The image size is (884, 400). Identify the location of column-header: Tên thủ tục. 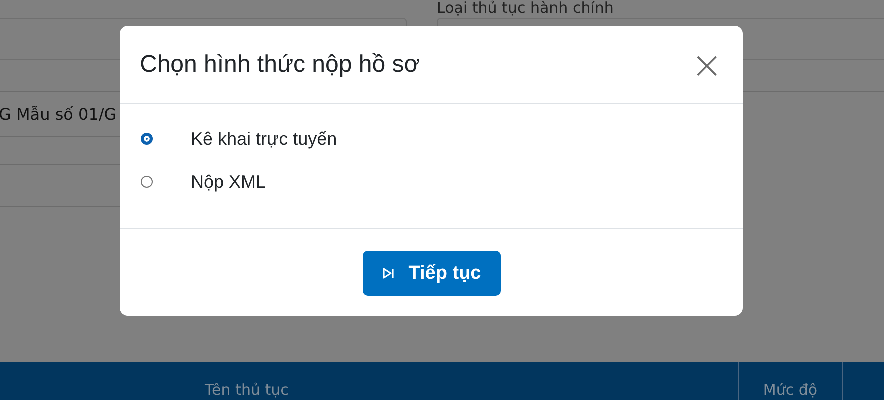
(247, 390).